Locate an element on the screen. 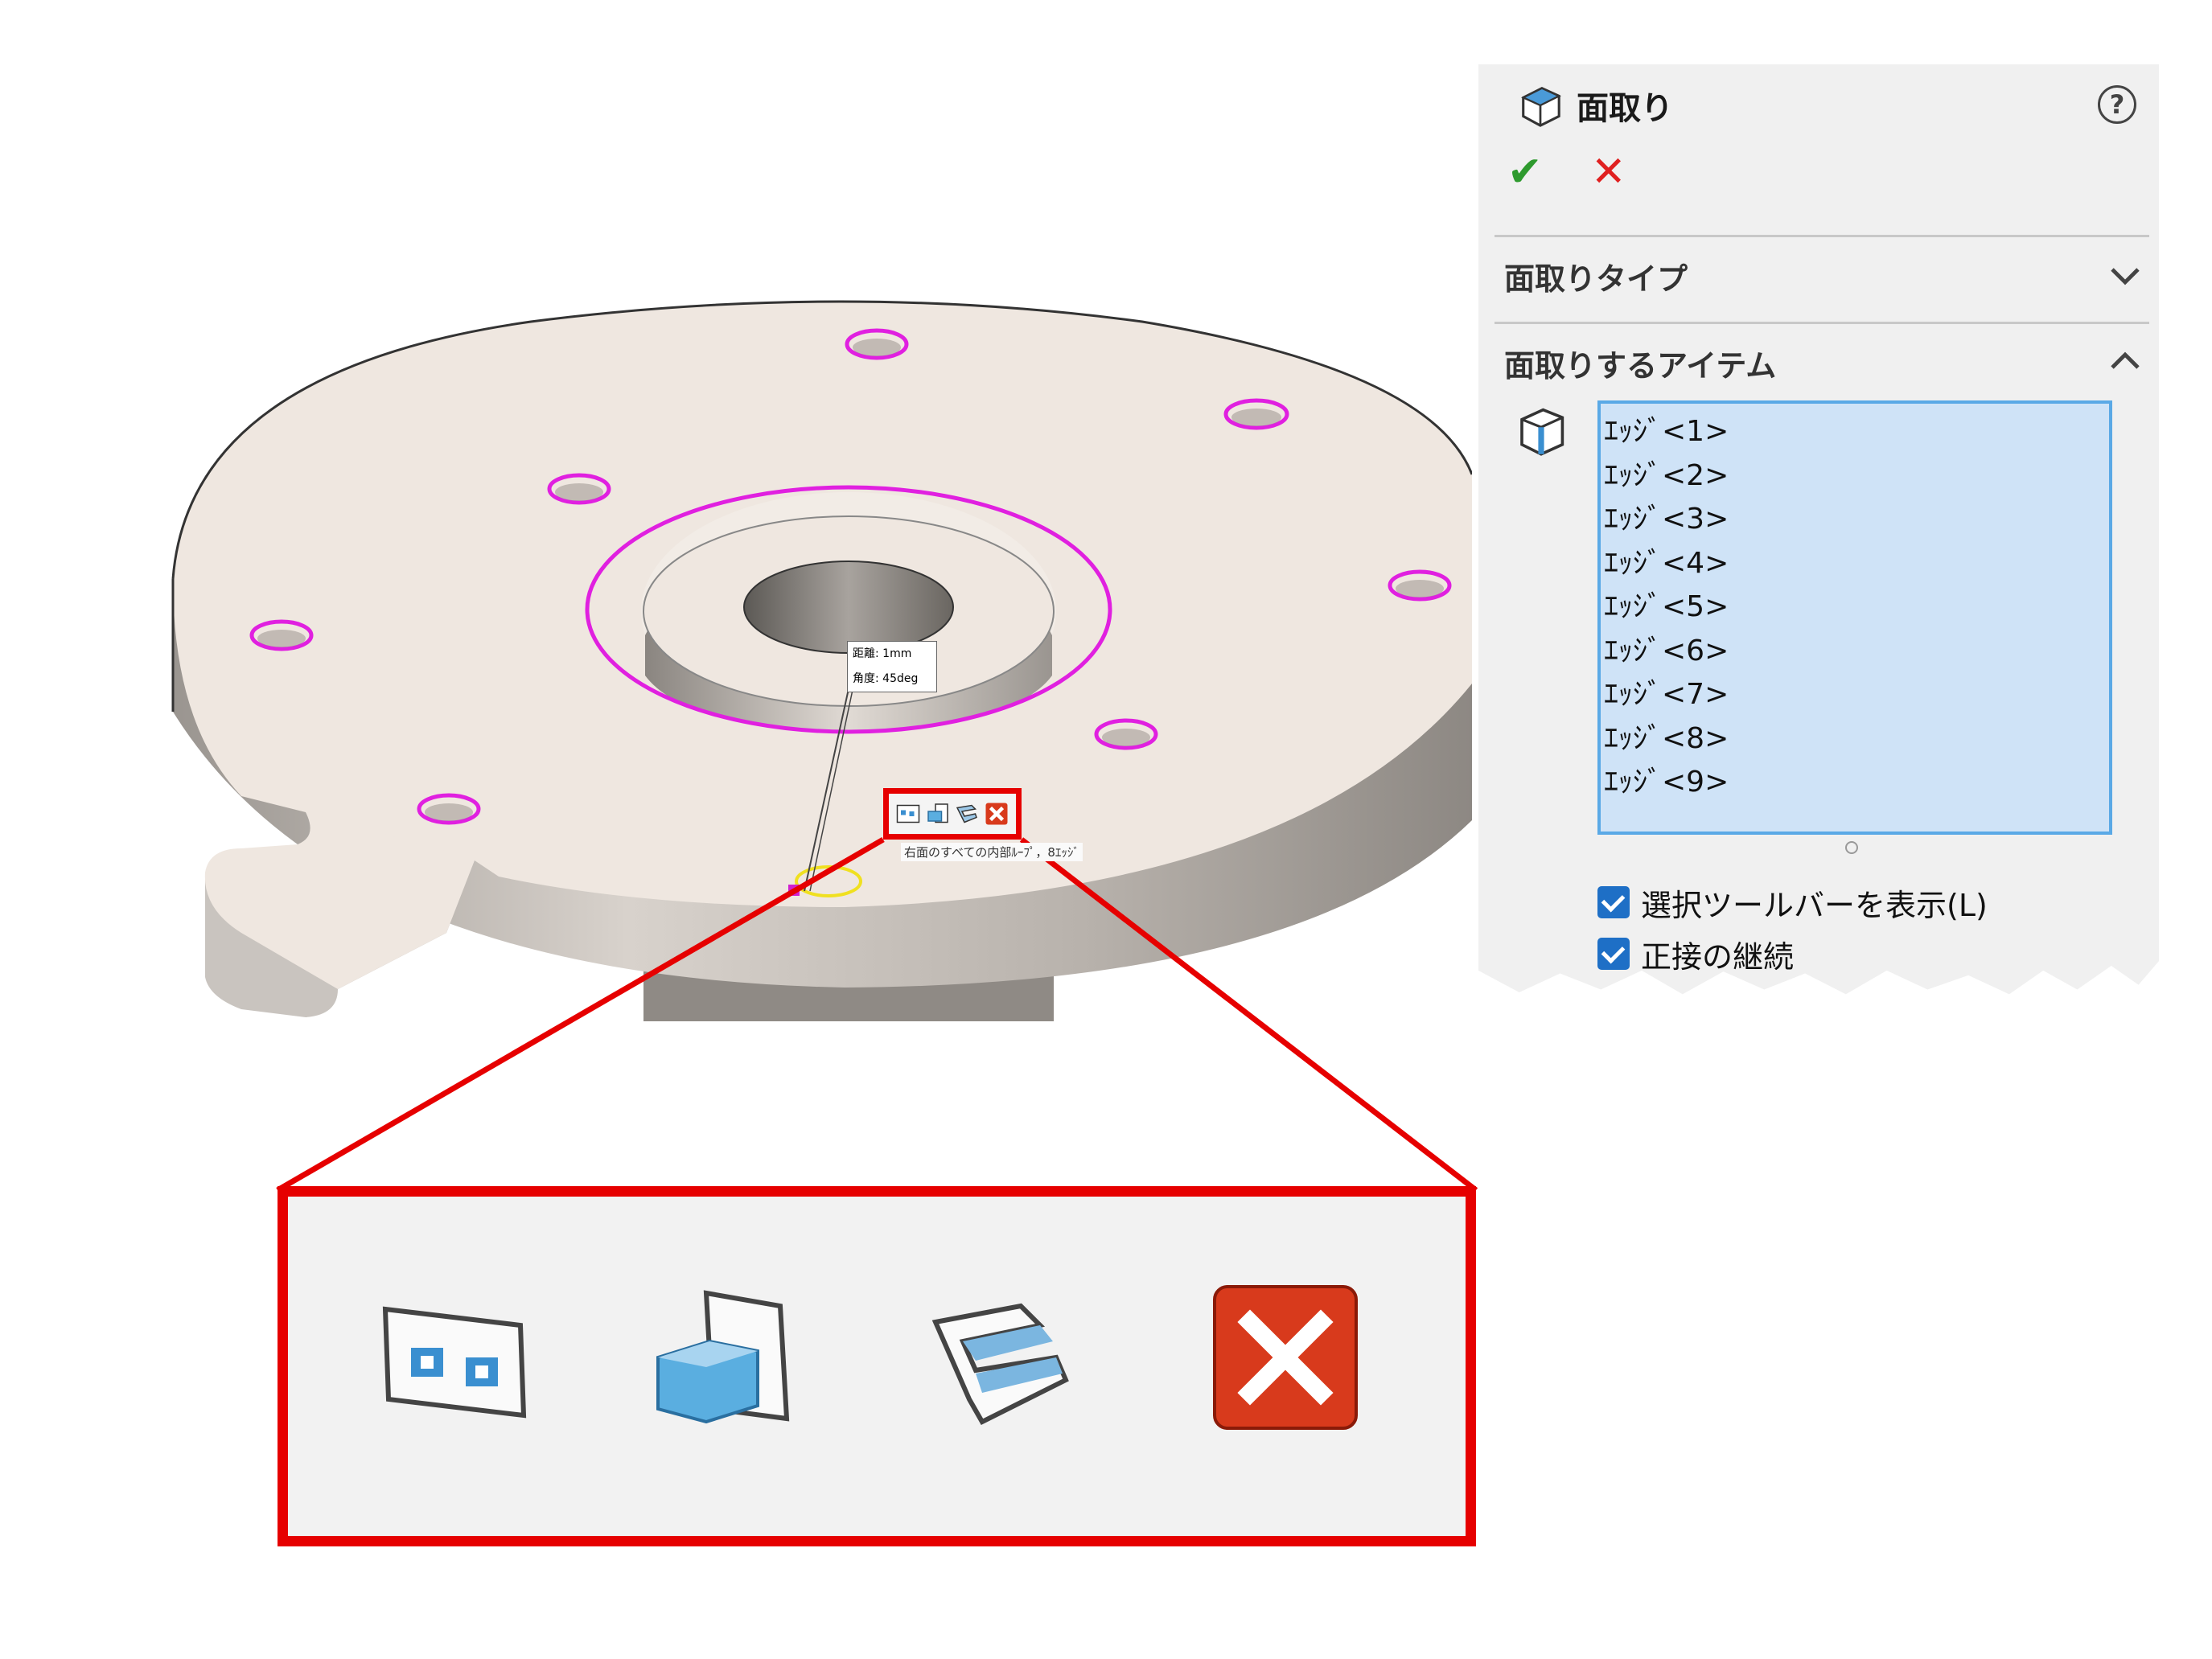 Image resolution: width=2212 pixels, height=1659 pixels. list-item: ｴｯｼﾞ<1> is located at coordinates (1856, 432).